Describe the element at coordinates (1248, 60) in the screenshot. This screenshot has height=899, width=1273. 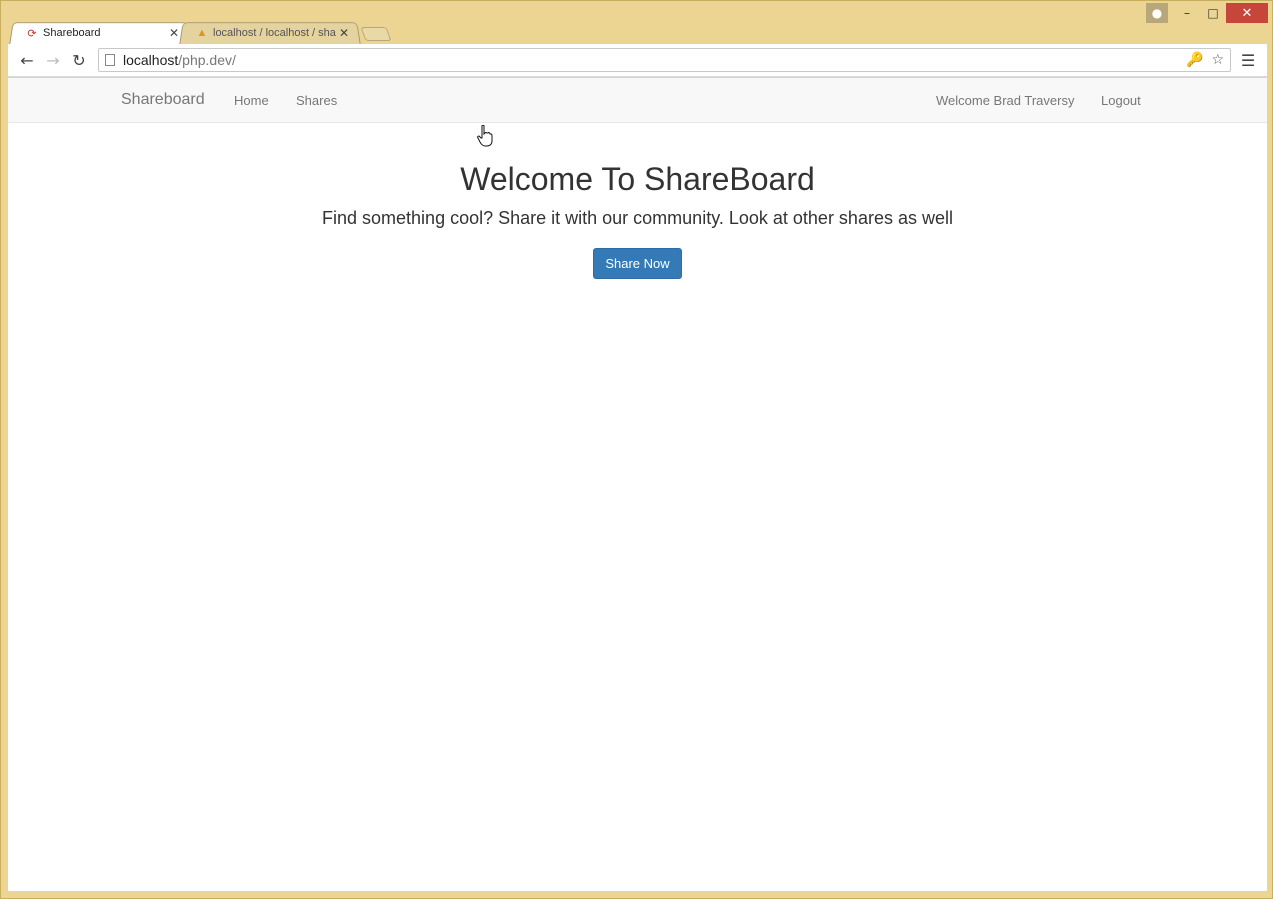
I see `menu-icon: ☰` at that location.